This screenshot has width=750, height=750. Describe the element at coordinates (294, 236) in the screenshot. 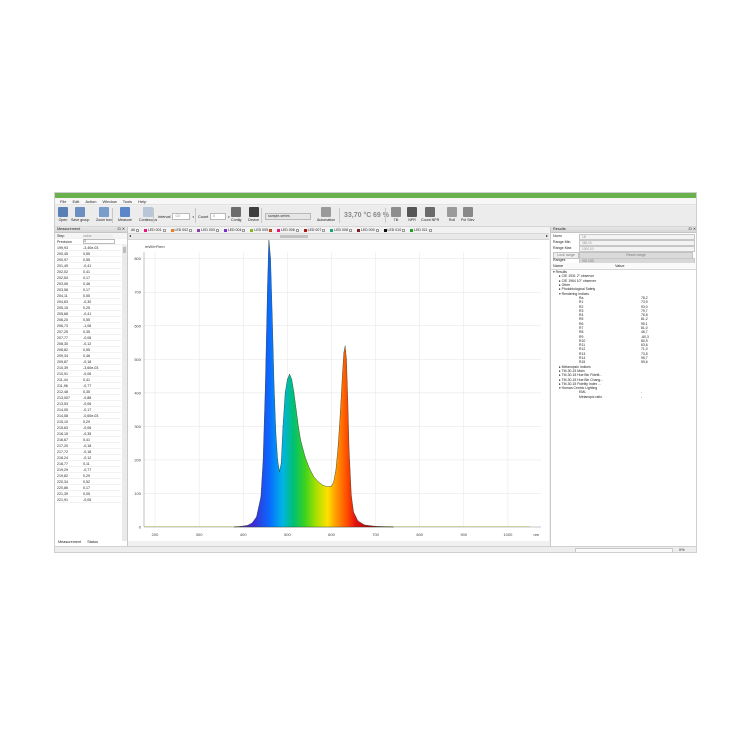

I see `scroll-thumb` at that location.